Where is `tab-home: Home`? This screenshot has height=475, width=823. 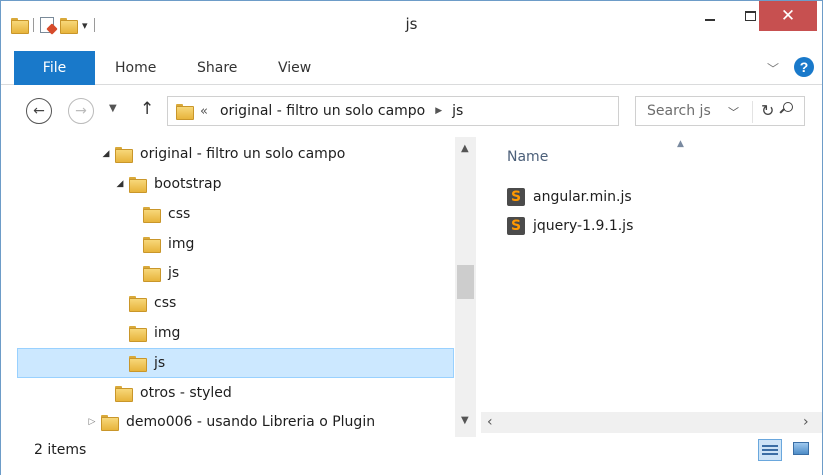
tab-home: Home is located at coordinates (135, 68).